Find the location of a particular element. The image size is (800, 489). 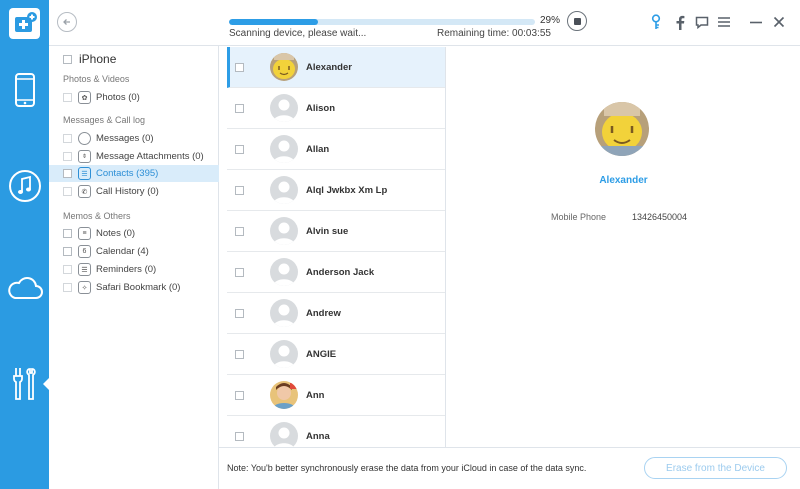

contact-row: Ann is located at coordinates (336, 395).